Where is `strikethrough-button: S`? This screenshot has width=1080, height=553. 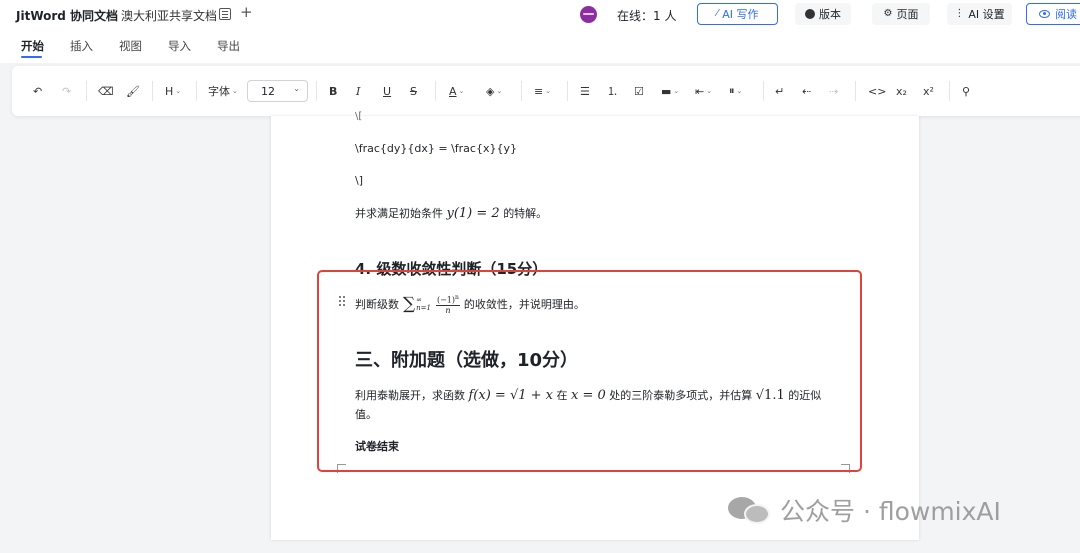 strikethrough-button: S is located at coordinates (413, 91).